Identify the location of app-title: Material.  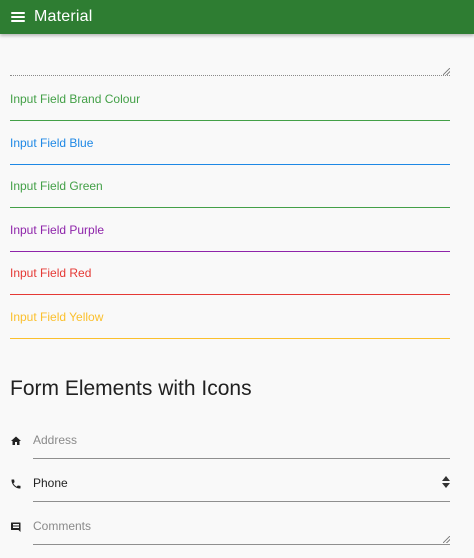
(63, 16).